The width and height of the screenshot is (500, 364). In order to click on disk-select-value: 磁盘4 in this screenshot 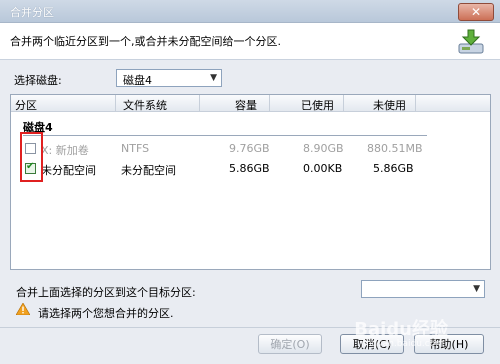, I will do `click(137, 80)`.